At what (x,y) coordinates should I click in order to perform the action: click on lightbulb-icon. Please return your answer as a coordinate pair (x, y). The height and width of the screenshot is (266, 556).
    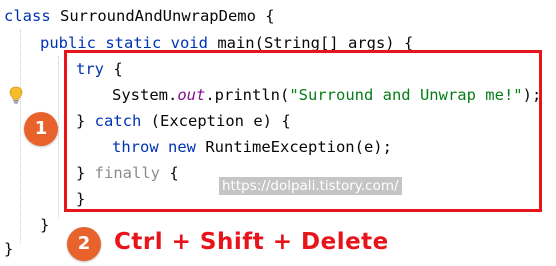
    Looking at the image, I should click on (16, 95).